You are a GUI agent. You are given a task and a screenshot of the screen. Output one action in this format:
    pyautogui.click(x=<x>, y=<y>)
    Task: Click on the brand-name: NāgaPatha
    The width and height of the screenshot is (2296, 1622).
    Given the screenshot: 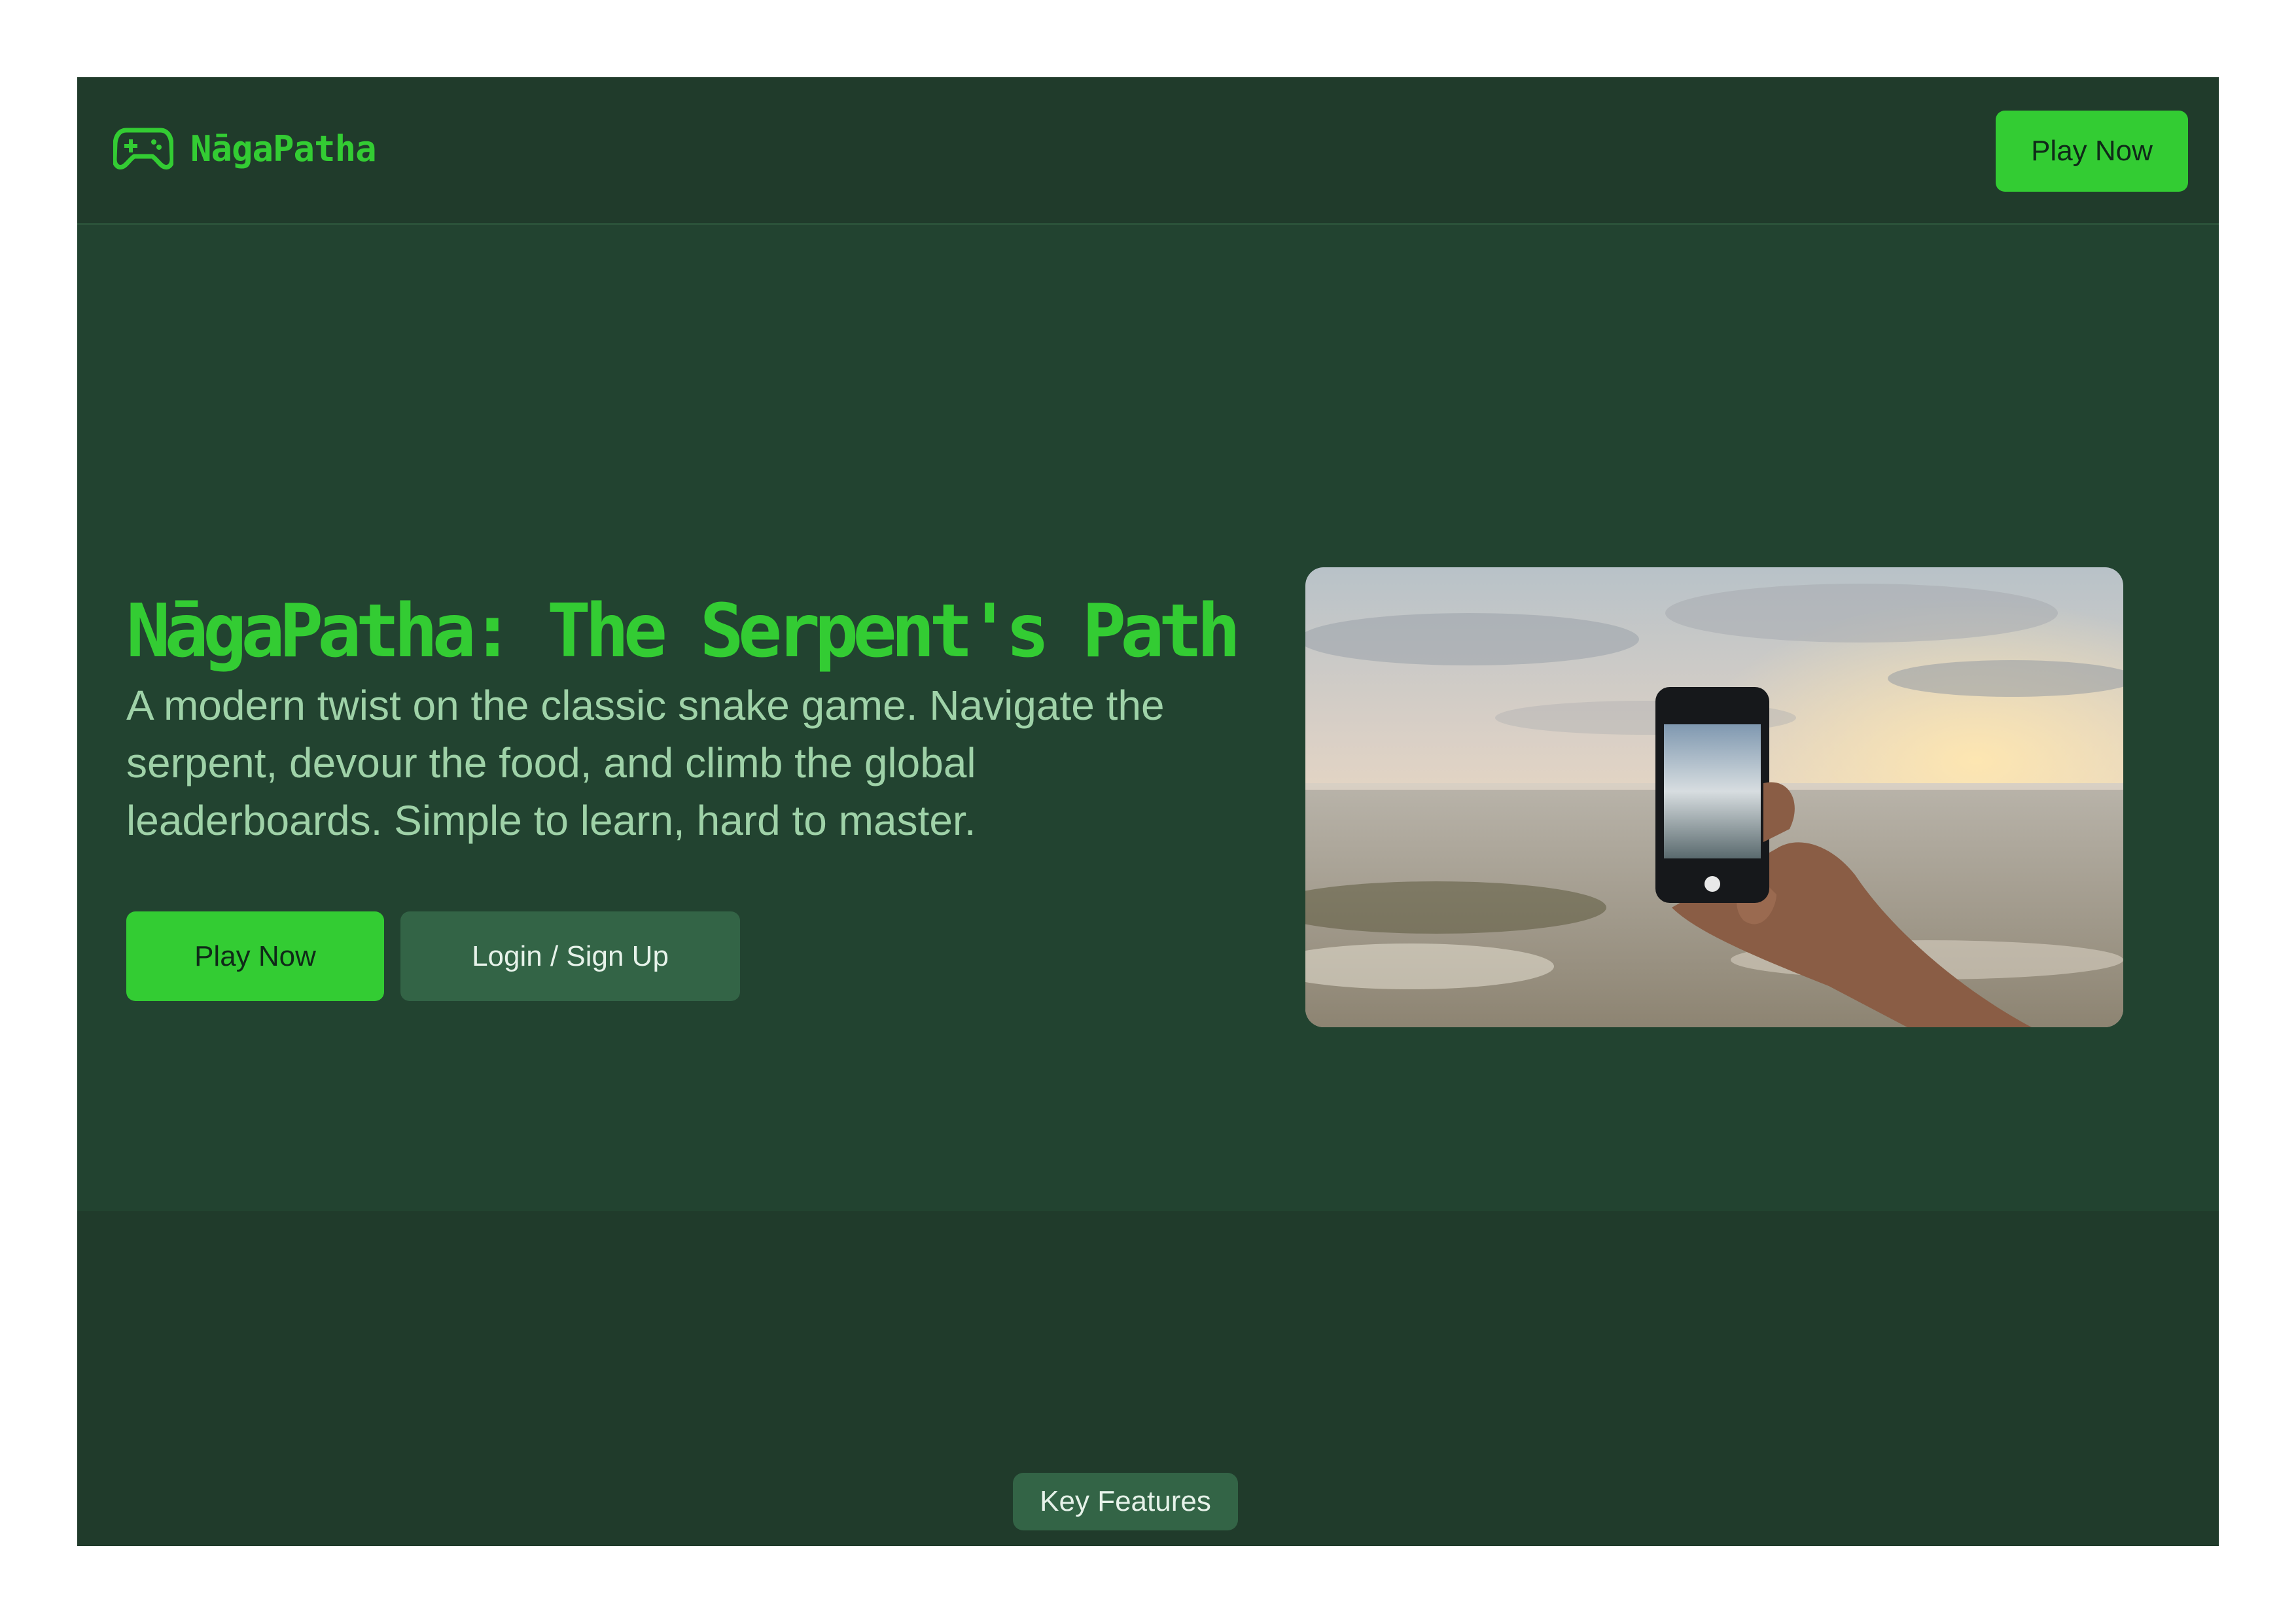 What is the action you would take?
    pyautogui.click(x=283, y=148)
    